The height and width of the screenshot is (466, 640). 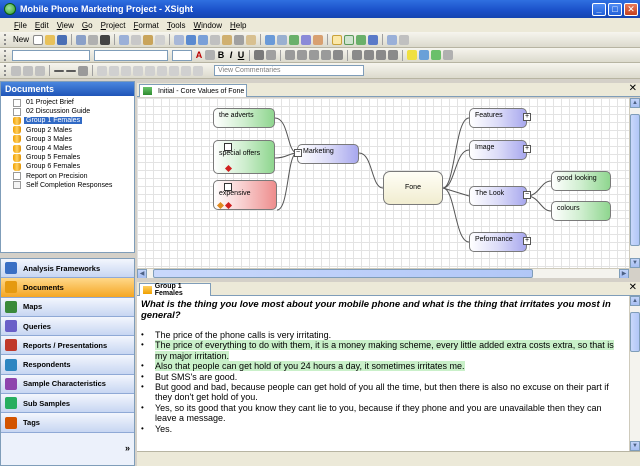 What do you see at coordinates (290, 55) in the screenshot?
I see `align-left-icon` at bounding box center [290, 55].